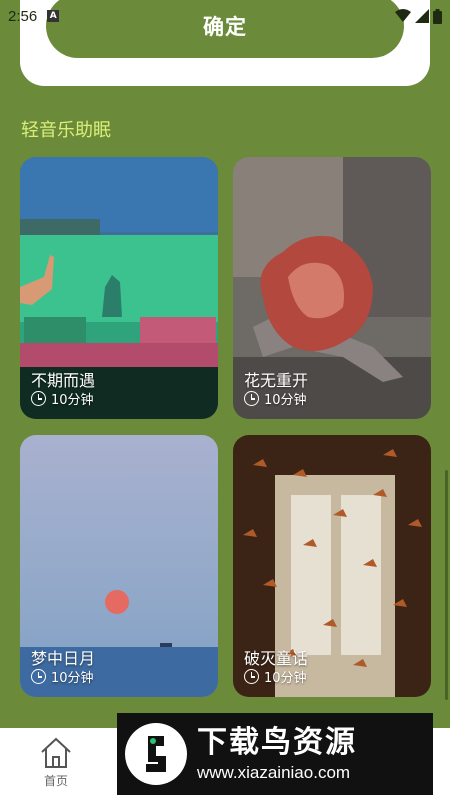 This screenshot has height=800, width=450. Describe the element at coordinates (119, 566) in the screenshot. I see `music-card-3: 梦中日月 10分钟` at that location.